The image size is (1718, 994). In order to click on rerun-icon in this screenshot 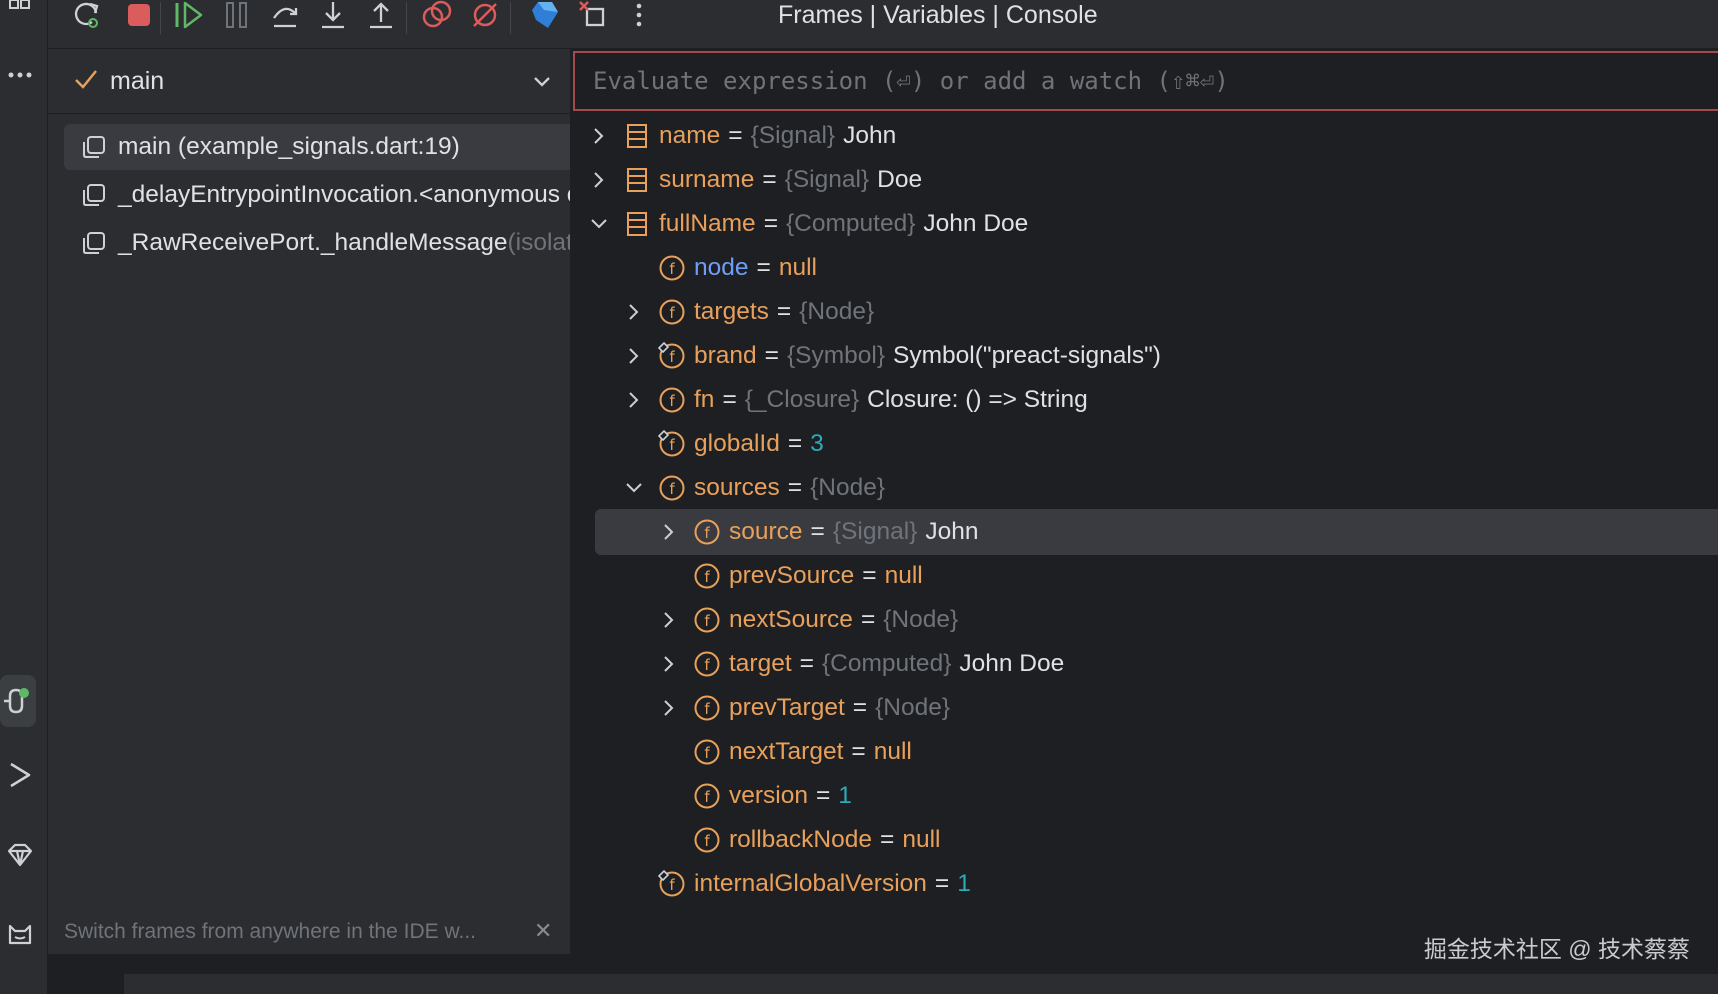, I will do `click(87, 16)`.